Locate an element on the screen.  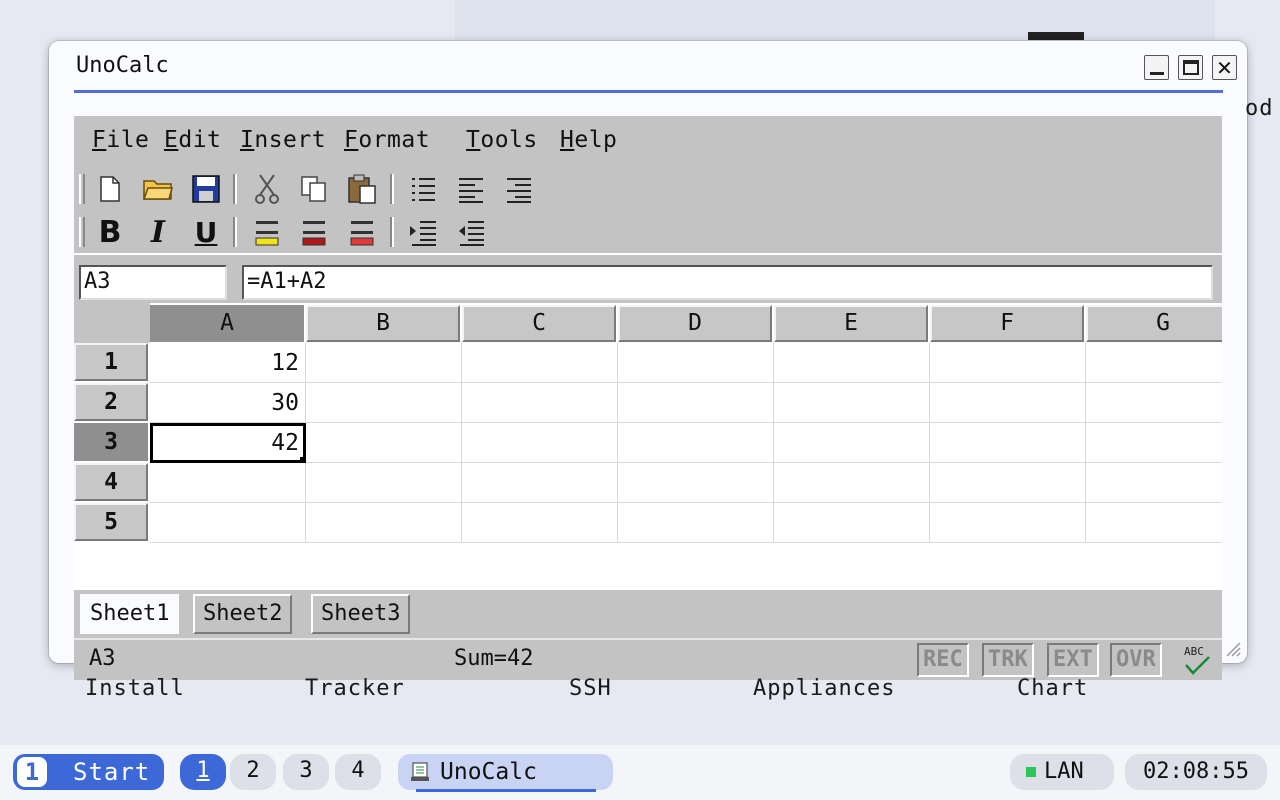
indent-increase-icon is located at coordinates (423, 232).